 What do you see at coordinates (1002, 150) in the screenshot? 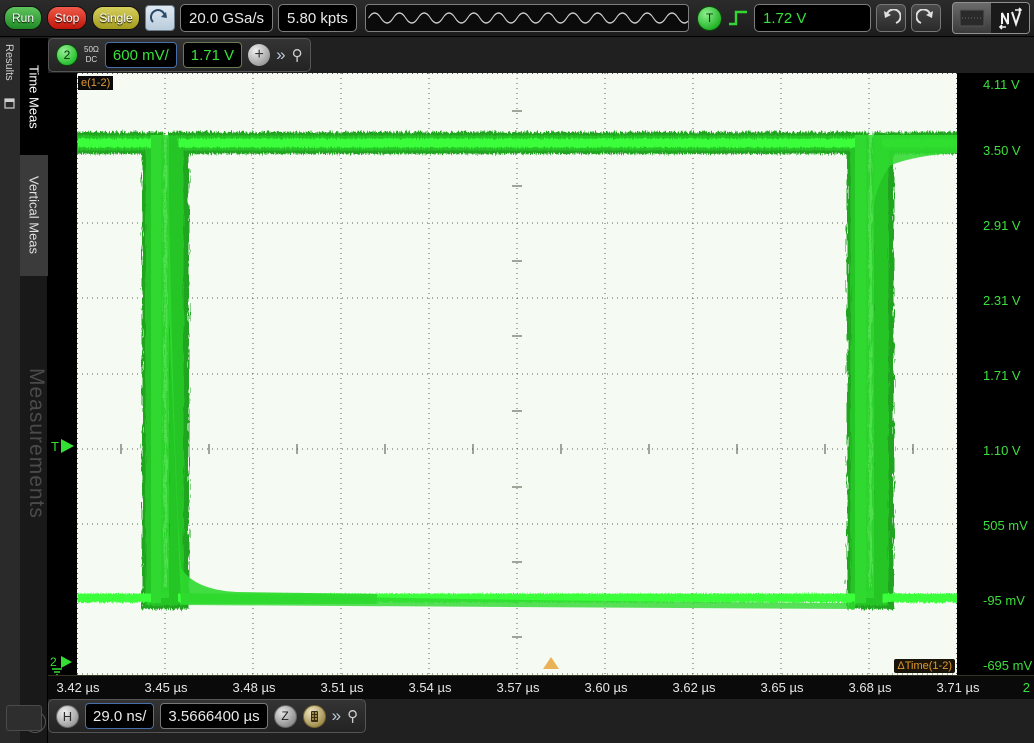
I see `vaxis-label-1: 3.50 V` at bounding box center [1002, 150].